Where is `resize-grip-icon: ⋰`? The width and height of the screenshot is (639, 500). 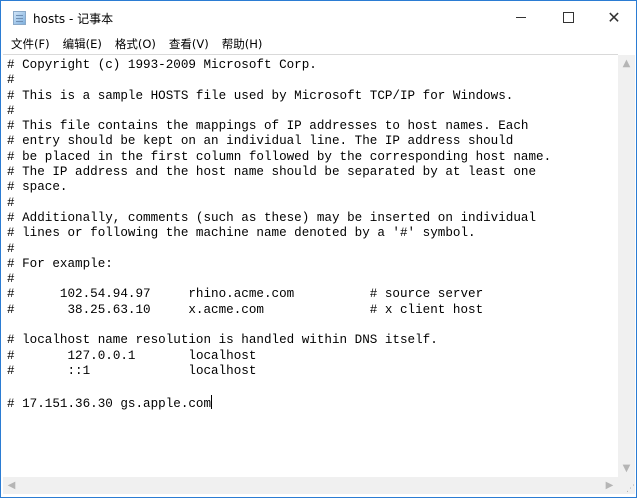
resize-grip-icon: ⋰ is located at coordinates (626, 485).